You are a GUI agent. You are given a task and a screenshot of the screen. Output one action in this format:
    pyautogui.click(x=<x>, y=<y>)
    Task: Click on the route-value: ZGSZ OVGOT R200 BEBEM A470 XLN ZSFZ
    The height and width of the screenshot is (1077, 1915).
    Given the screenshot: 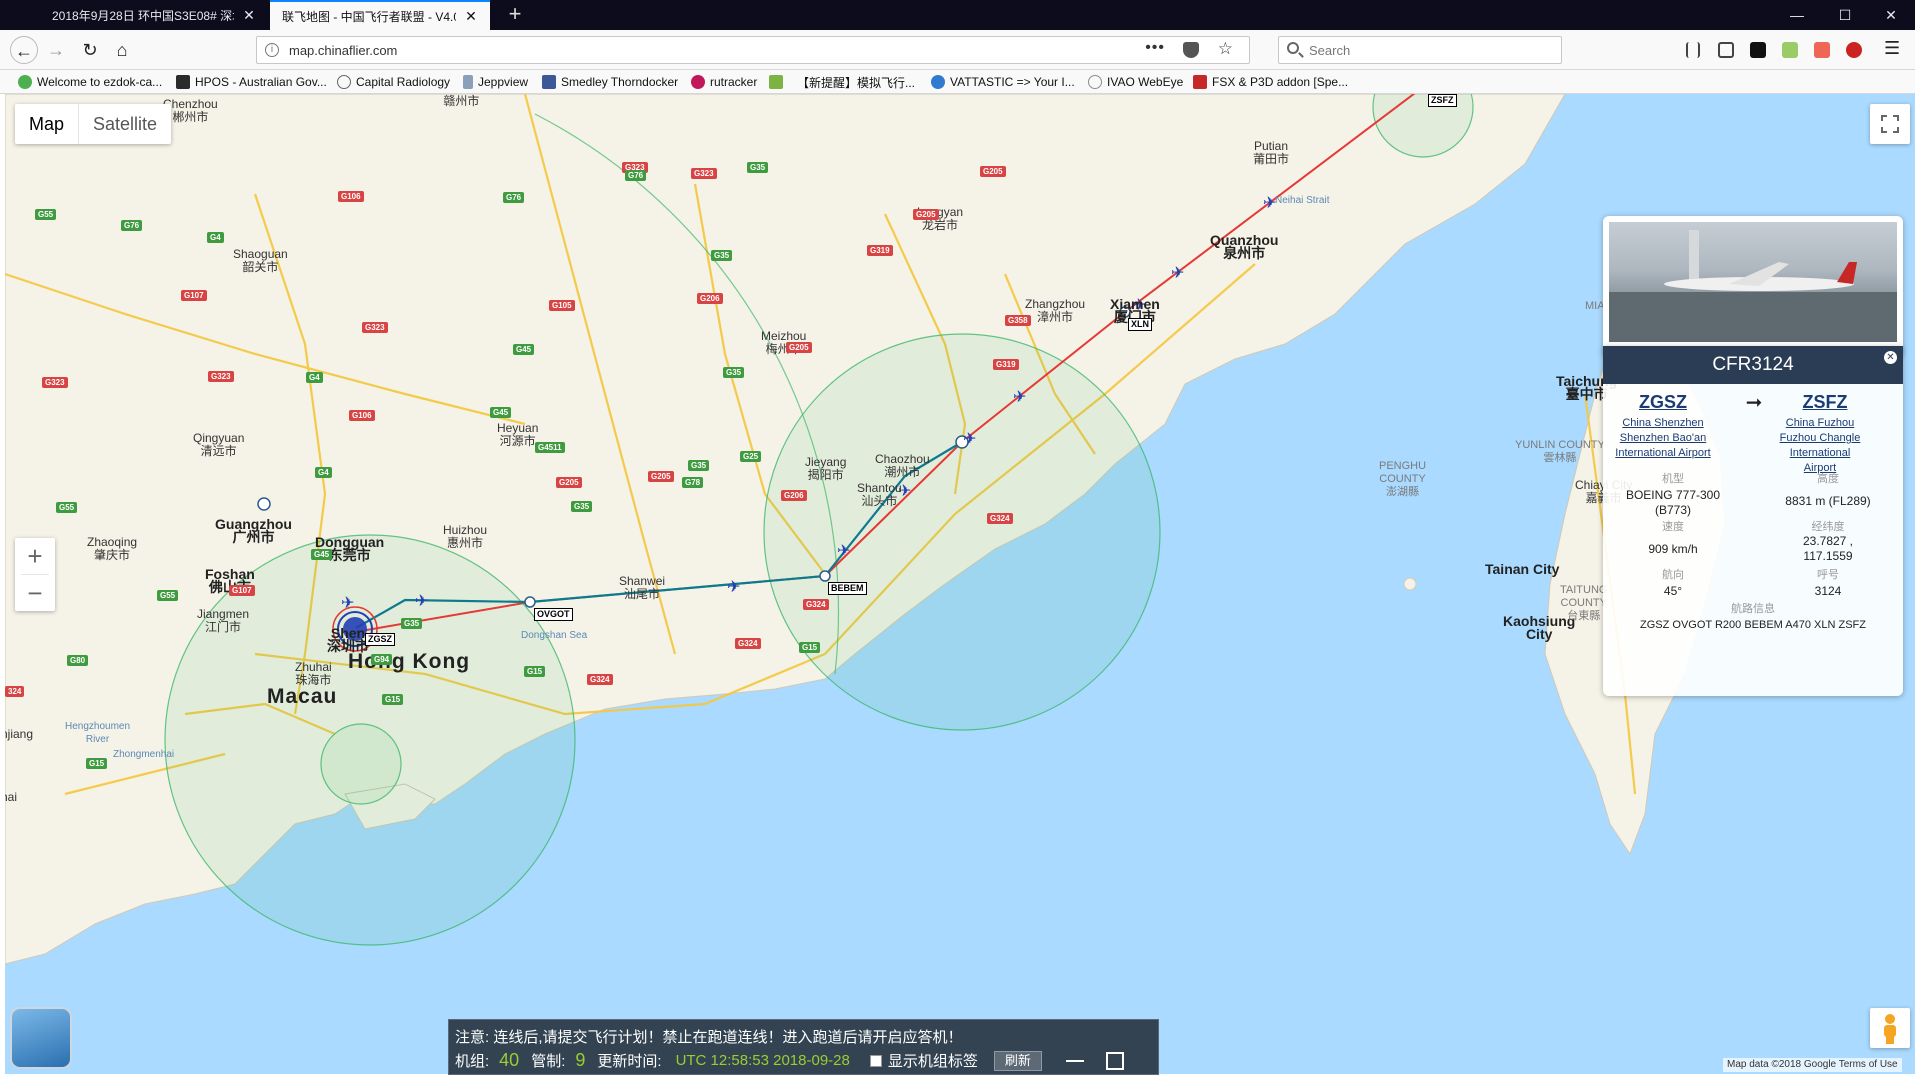 What is the action you would take?
    pyautogui.click(x=1753, y=625)
    